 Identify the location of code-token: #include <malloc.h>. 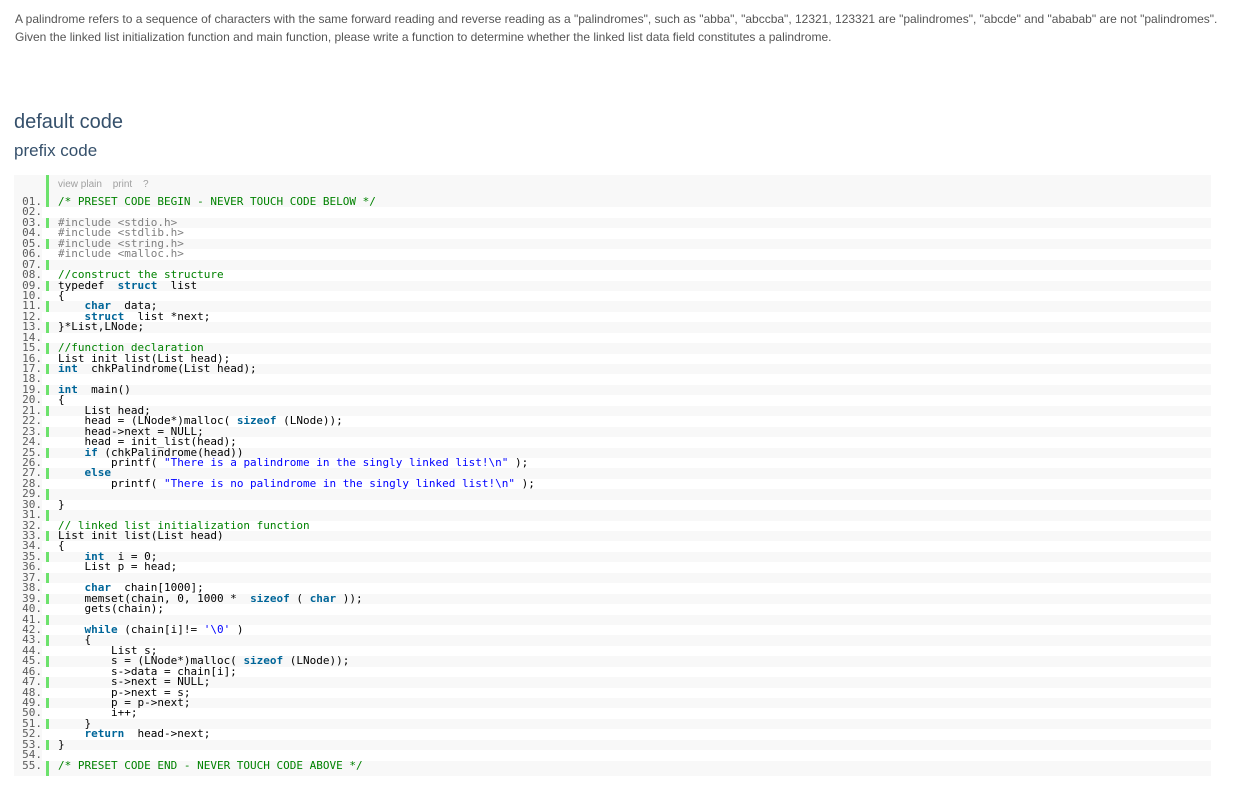
(121, 254).